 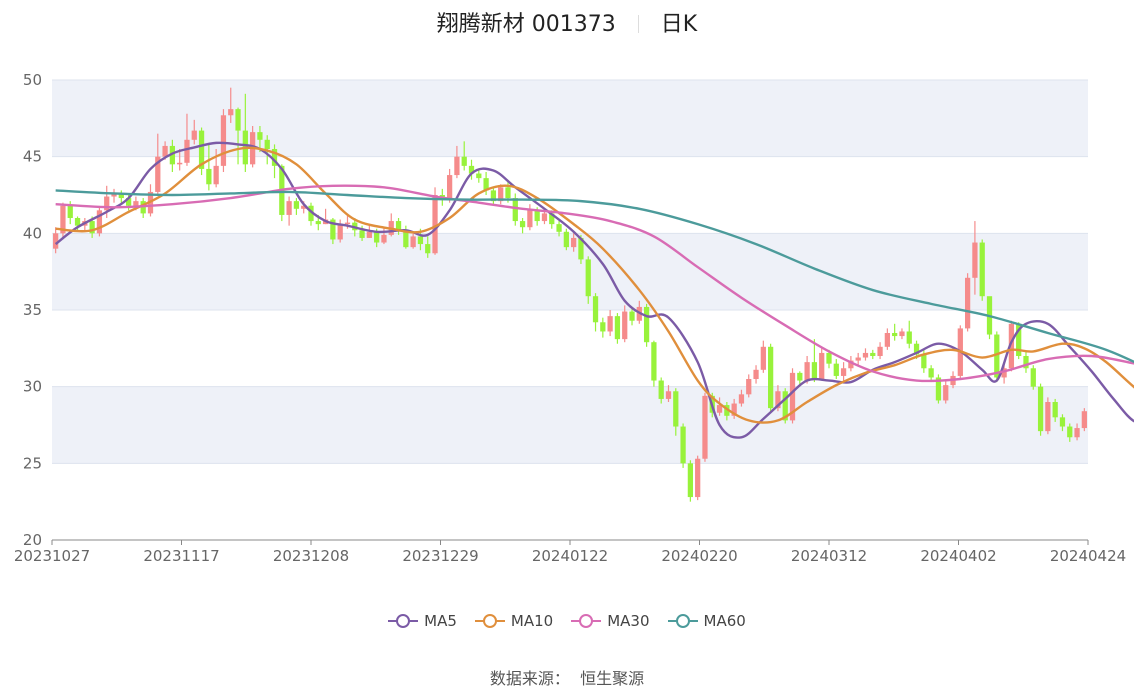 What do you see at coordinates (682, 621) in the screenshot?
I see `ma60-swatch` at bounding box center [682, 621].